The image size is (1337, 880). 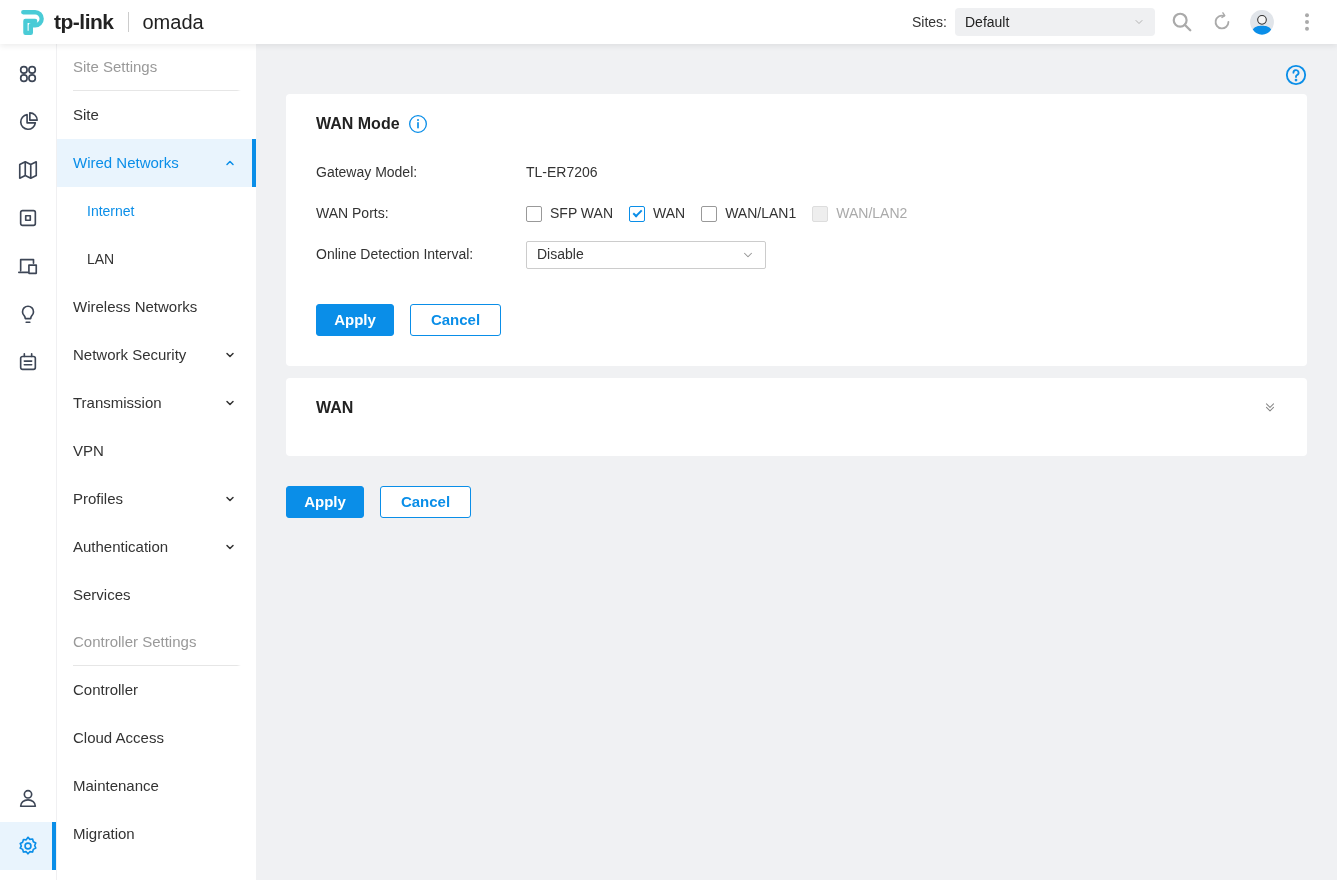 What do you see at coordinates (157, 67) in the screenshot?
I see `menu-heading: Site Settings` at bounding box center [157, 67].